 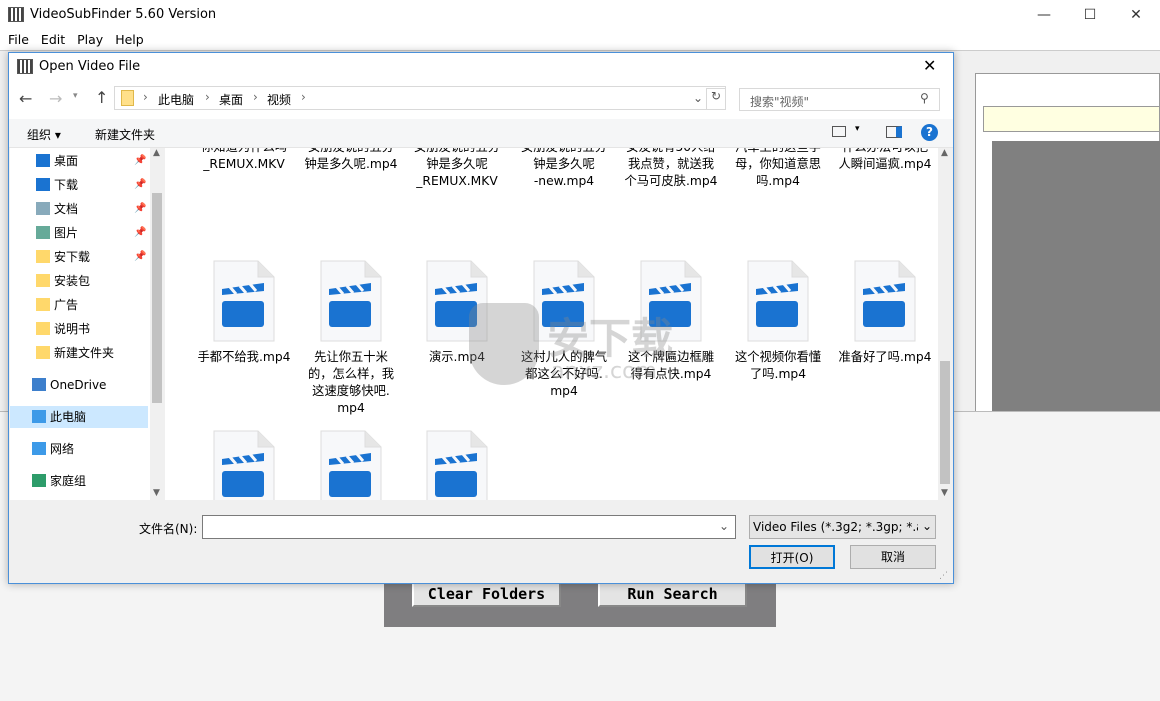 What do you see at coordinates (79, 481) in the screenshot?
I see `nav-item: 家庭组` at bounding box center [79, 481].